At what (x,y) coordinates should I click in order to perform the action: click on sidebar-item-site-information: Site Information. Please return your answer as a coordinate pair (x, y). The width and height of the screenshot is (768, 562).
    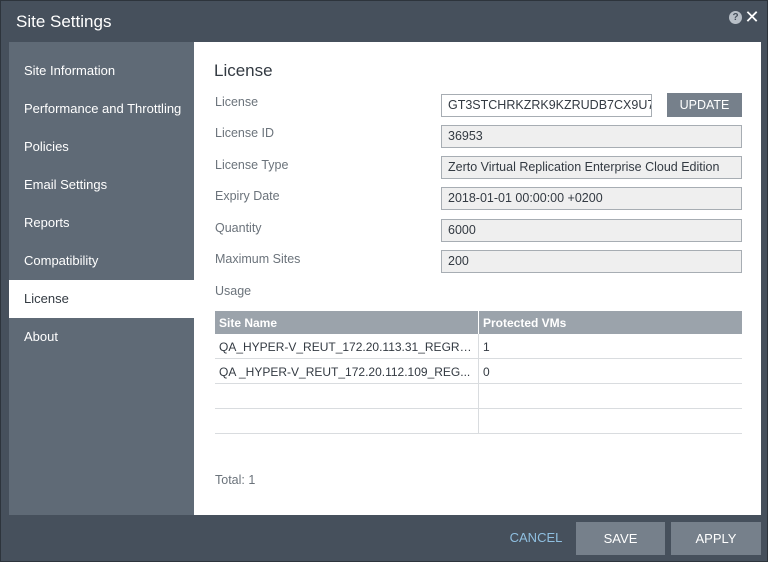
    Looking at the image, I should click on (101, 71).